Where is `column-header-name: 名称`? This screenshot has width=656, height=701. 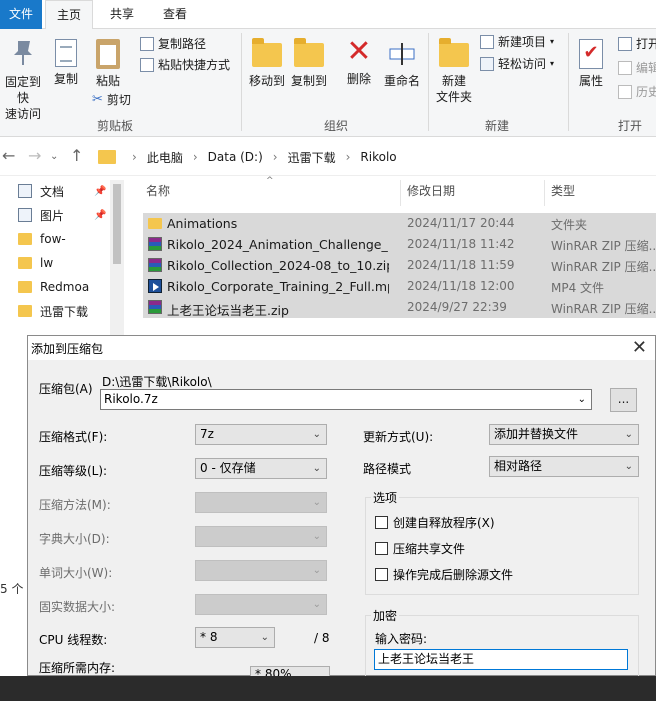
column-header-name: 名称 is located at coordinates (158, 190).